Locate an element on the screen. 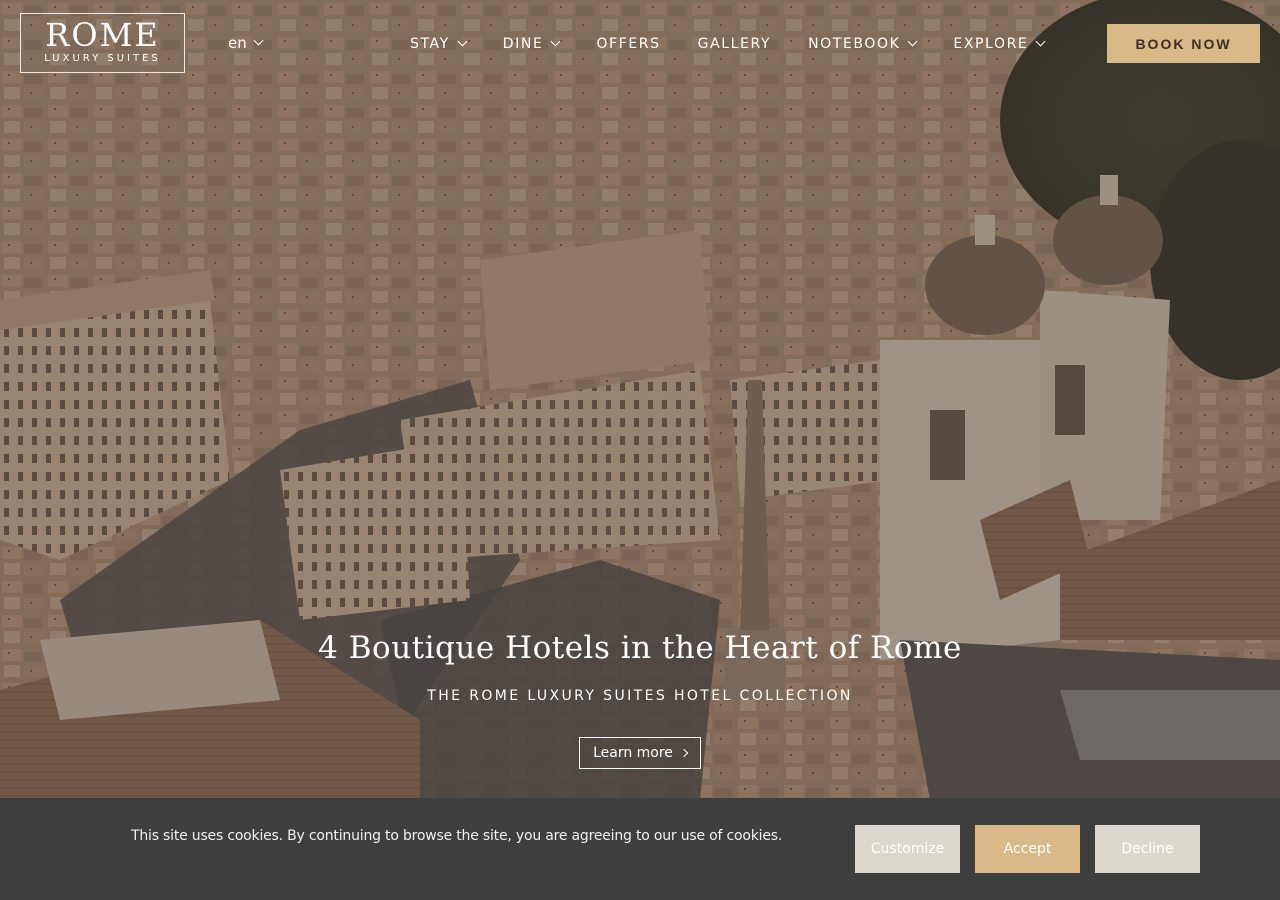  book-now-button: BOOK NOW is located at coordinates (1183, 43).